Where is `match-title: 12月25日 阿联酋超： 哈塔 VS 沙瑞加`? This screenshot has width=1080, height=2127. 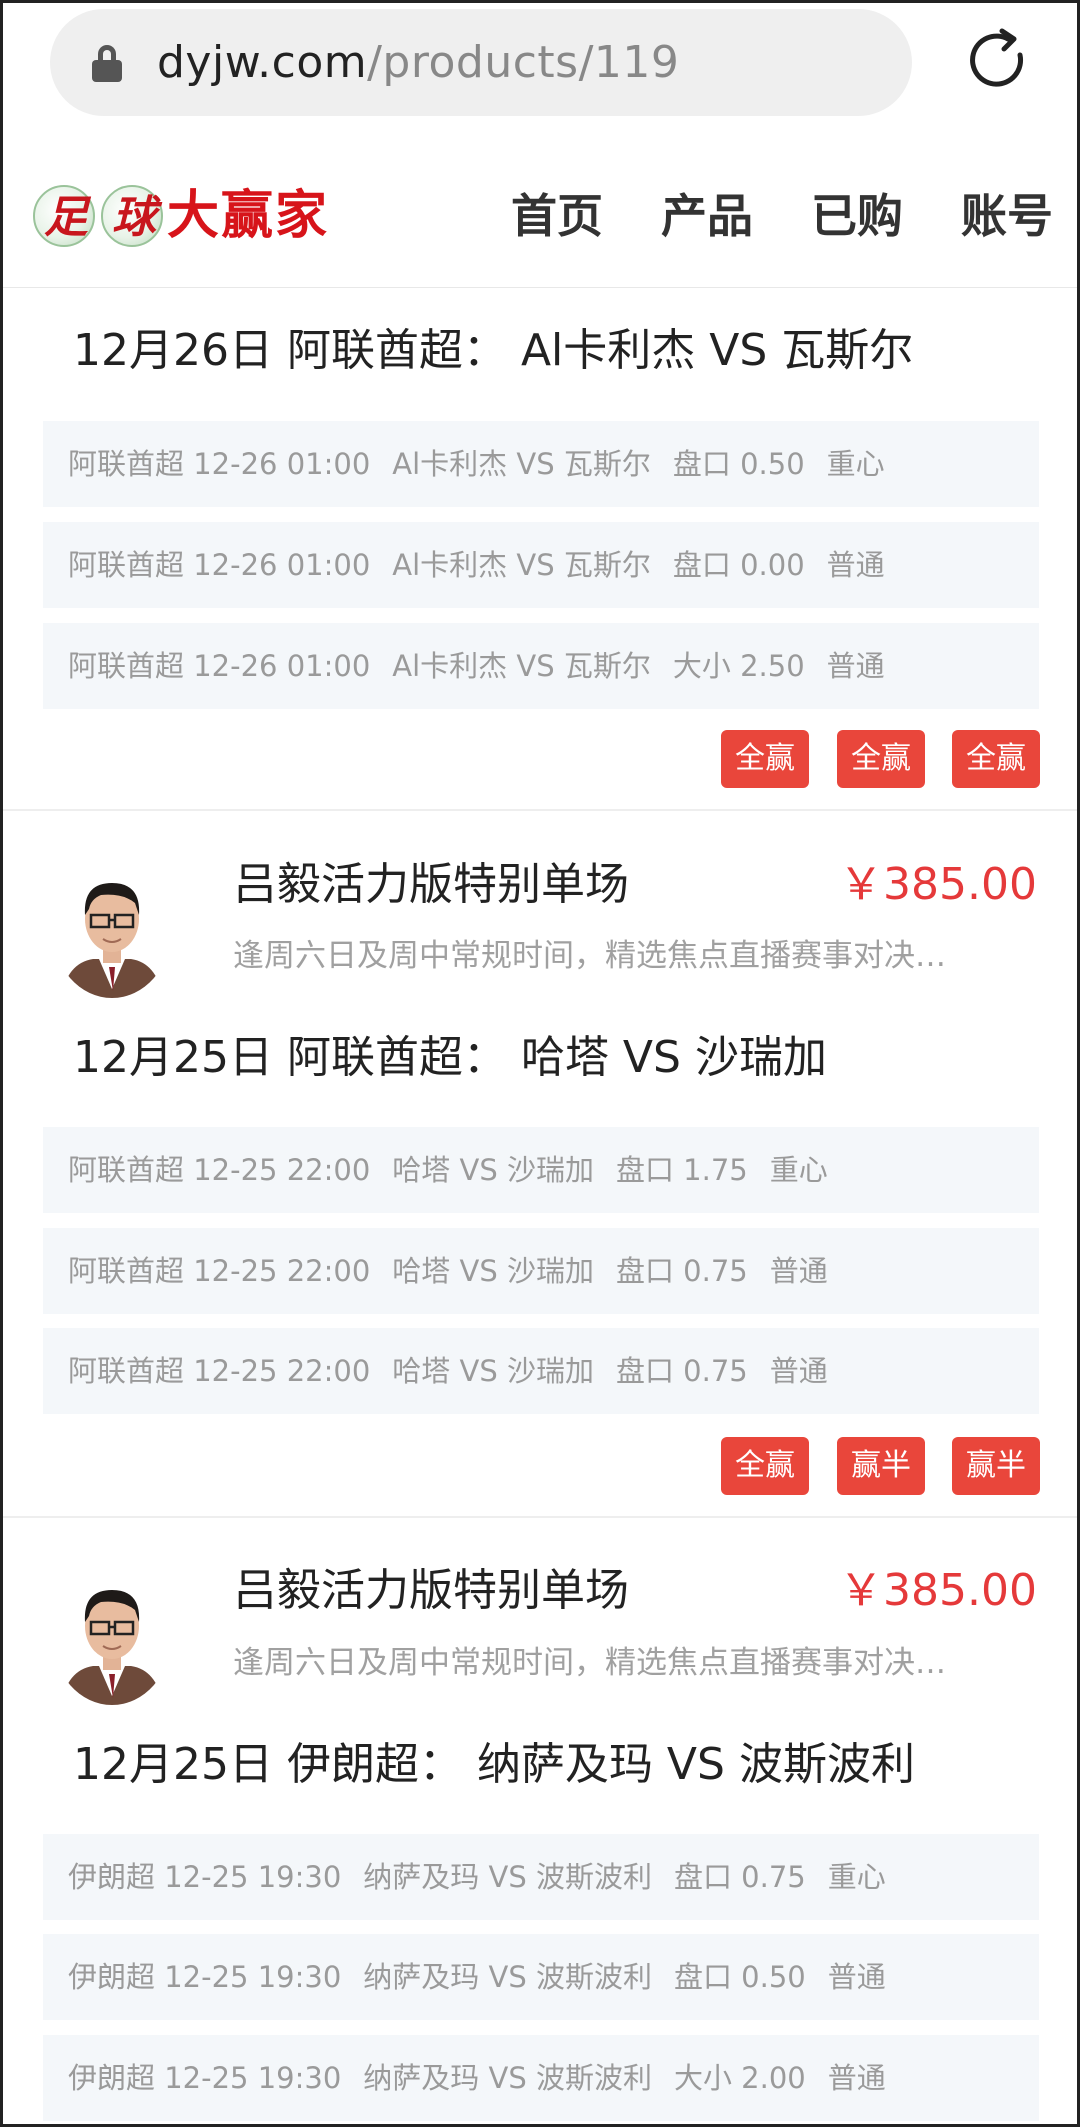 match-title: 12月25日 阿联酋超： 哈塔 VS 沙瑞加 is located at coordinates (450, 1057).